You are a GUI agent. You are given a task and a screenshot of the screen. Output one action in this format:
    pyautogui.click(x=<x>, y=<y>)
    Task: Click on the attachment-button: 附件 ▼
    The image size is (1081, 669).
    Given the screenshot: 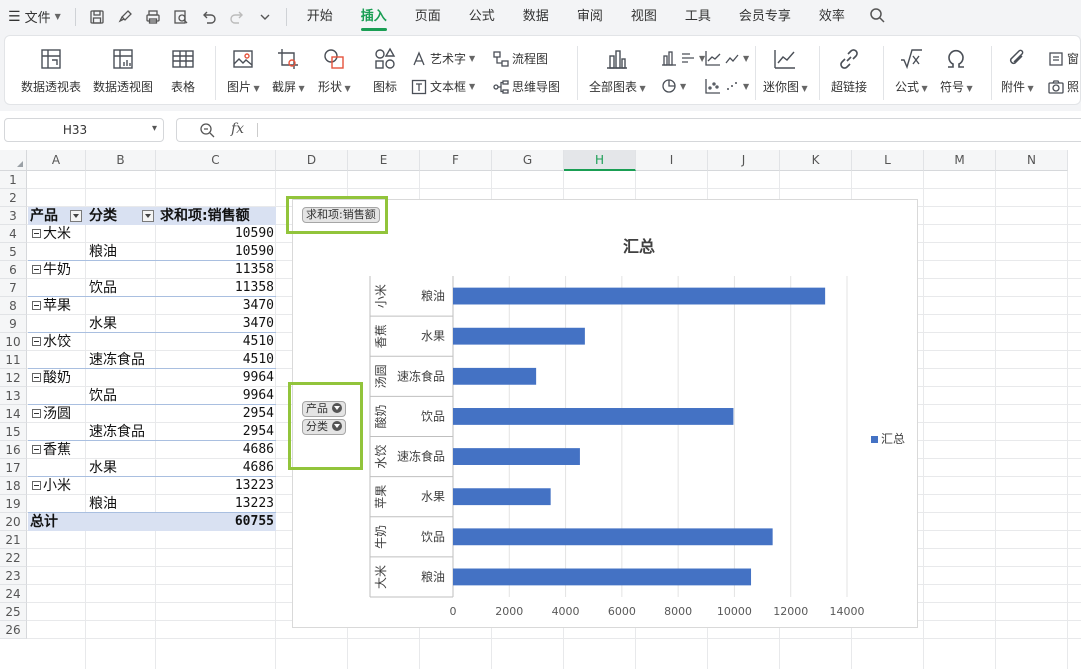 What is the action you would take?
    pyautogui.click(x=1017, y=65)
    